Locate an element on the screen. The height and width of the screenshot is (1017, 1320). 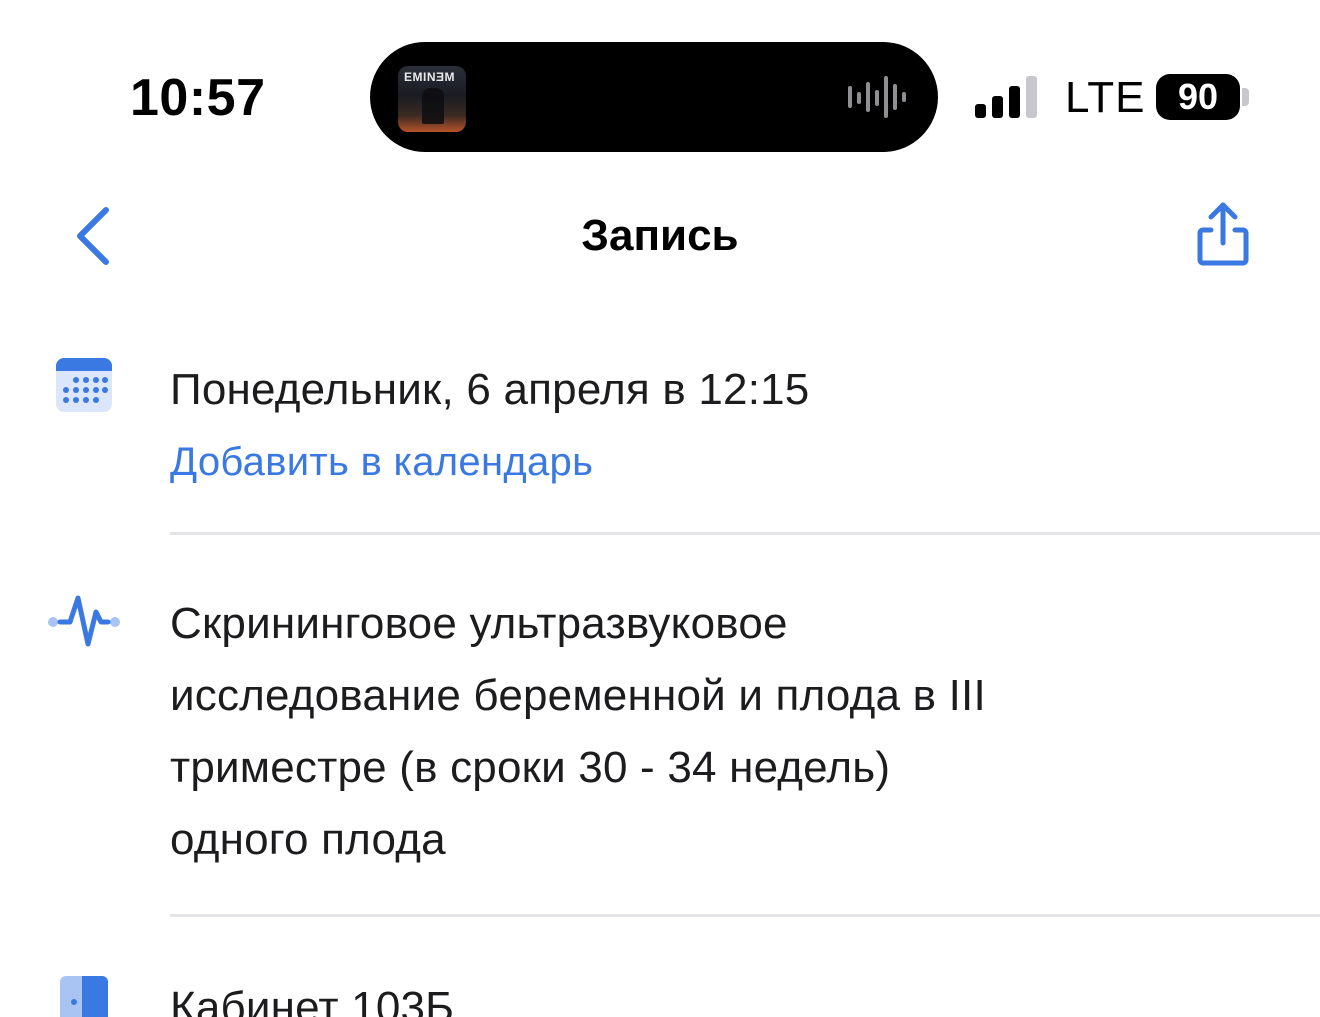
door-icon is located at coordinates (84, 996).